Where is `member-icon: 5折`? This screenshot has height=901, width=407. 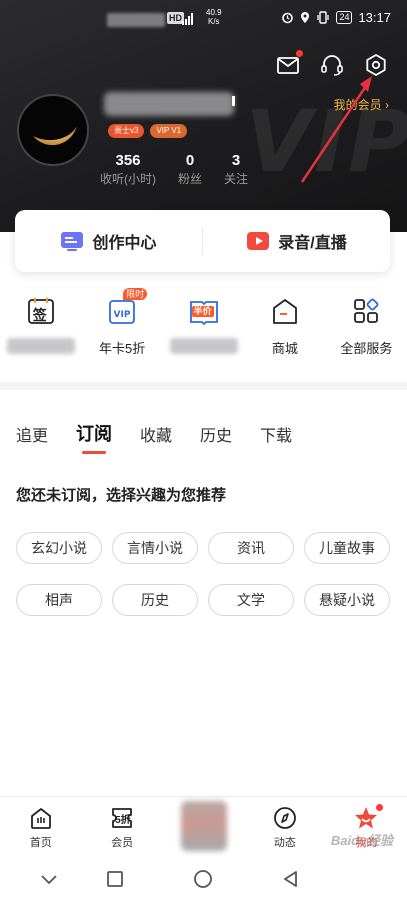
member-icon: 5折 is located at coordinates (122, 818).